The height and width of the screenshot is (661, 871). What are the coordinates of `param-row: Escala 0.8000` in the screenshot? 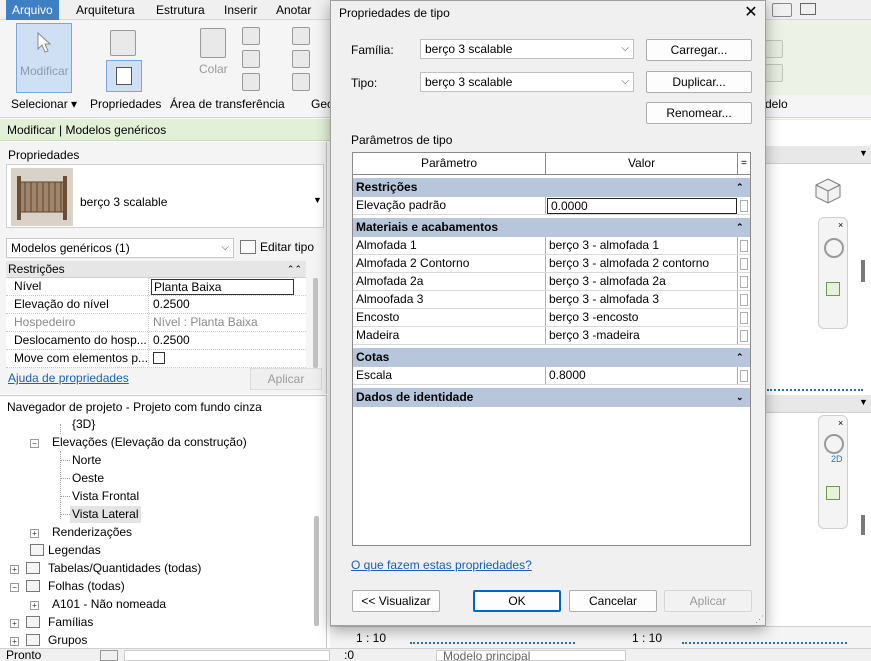 It's located at (551, 376).